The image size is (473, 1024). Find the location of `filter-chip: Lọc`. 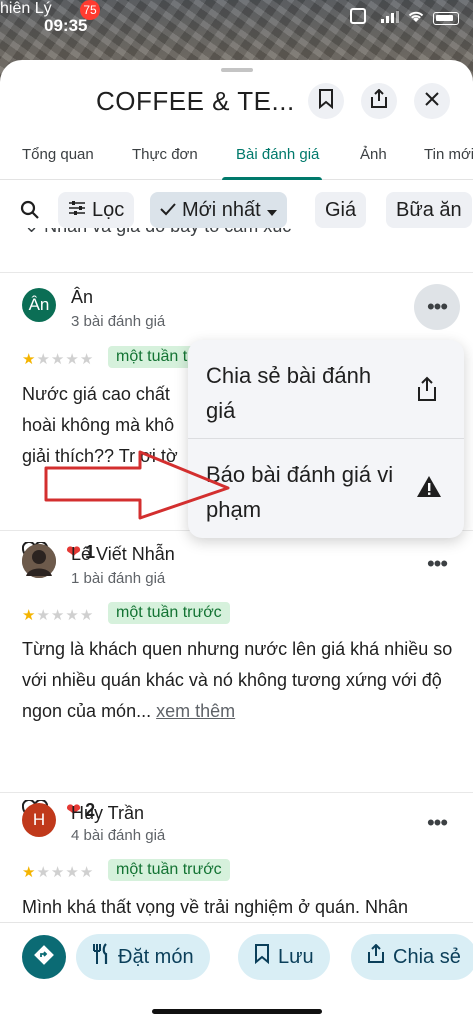

filter-chip: Lọc is located at coordinates (96, 210).